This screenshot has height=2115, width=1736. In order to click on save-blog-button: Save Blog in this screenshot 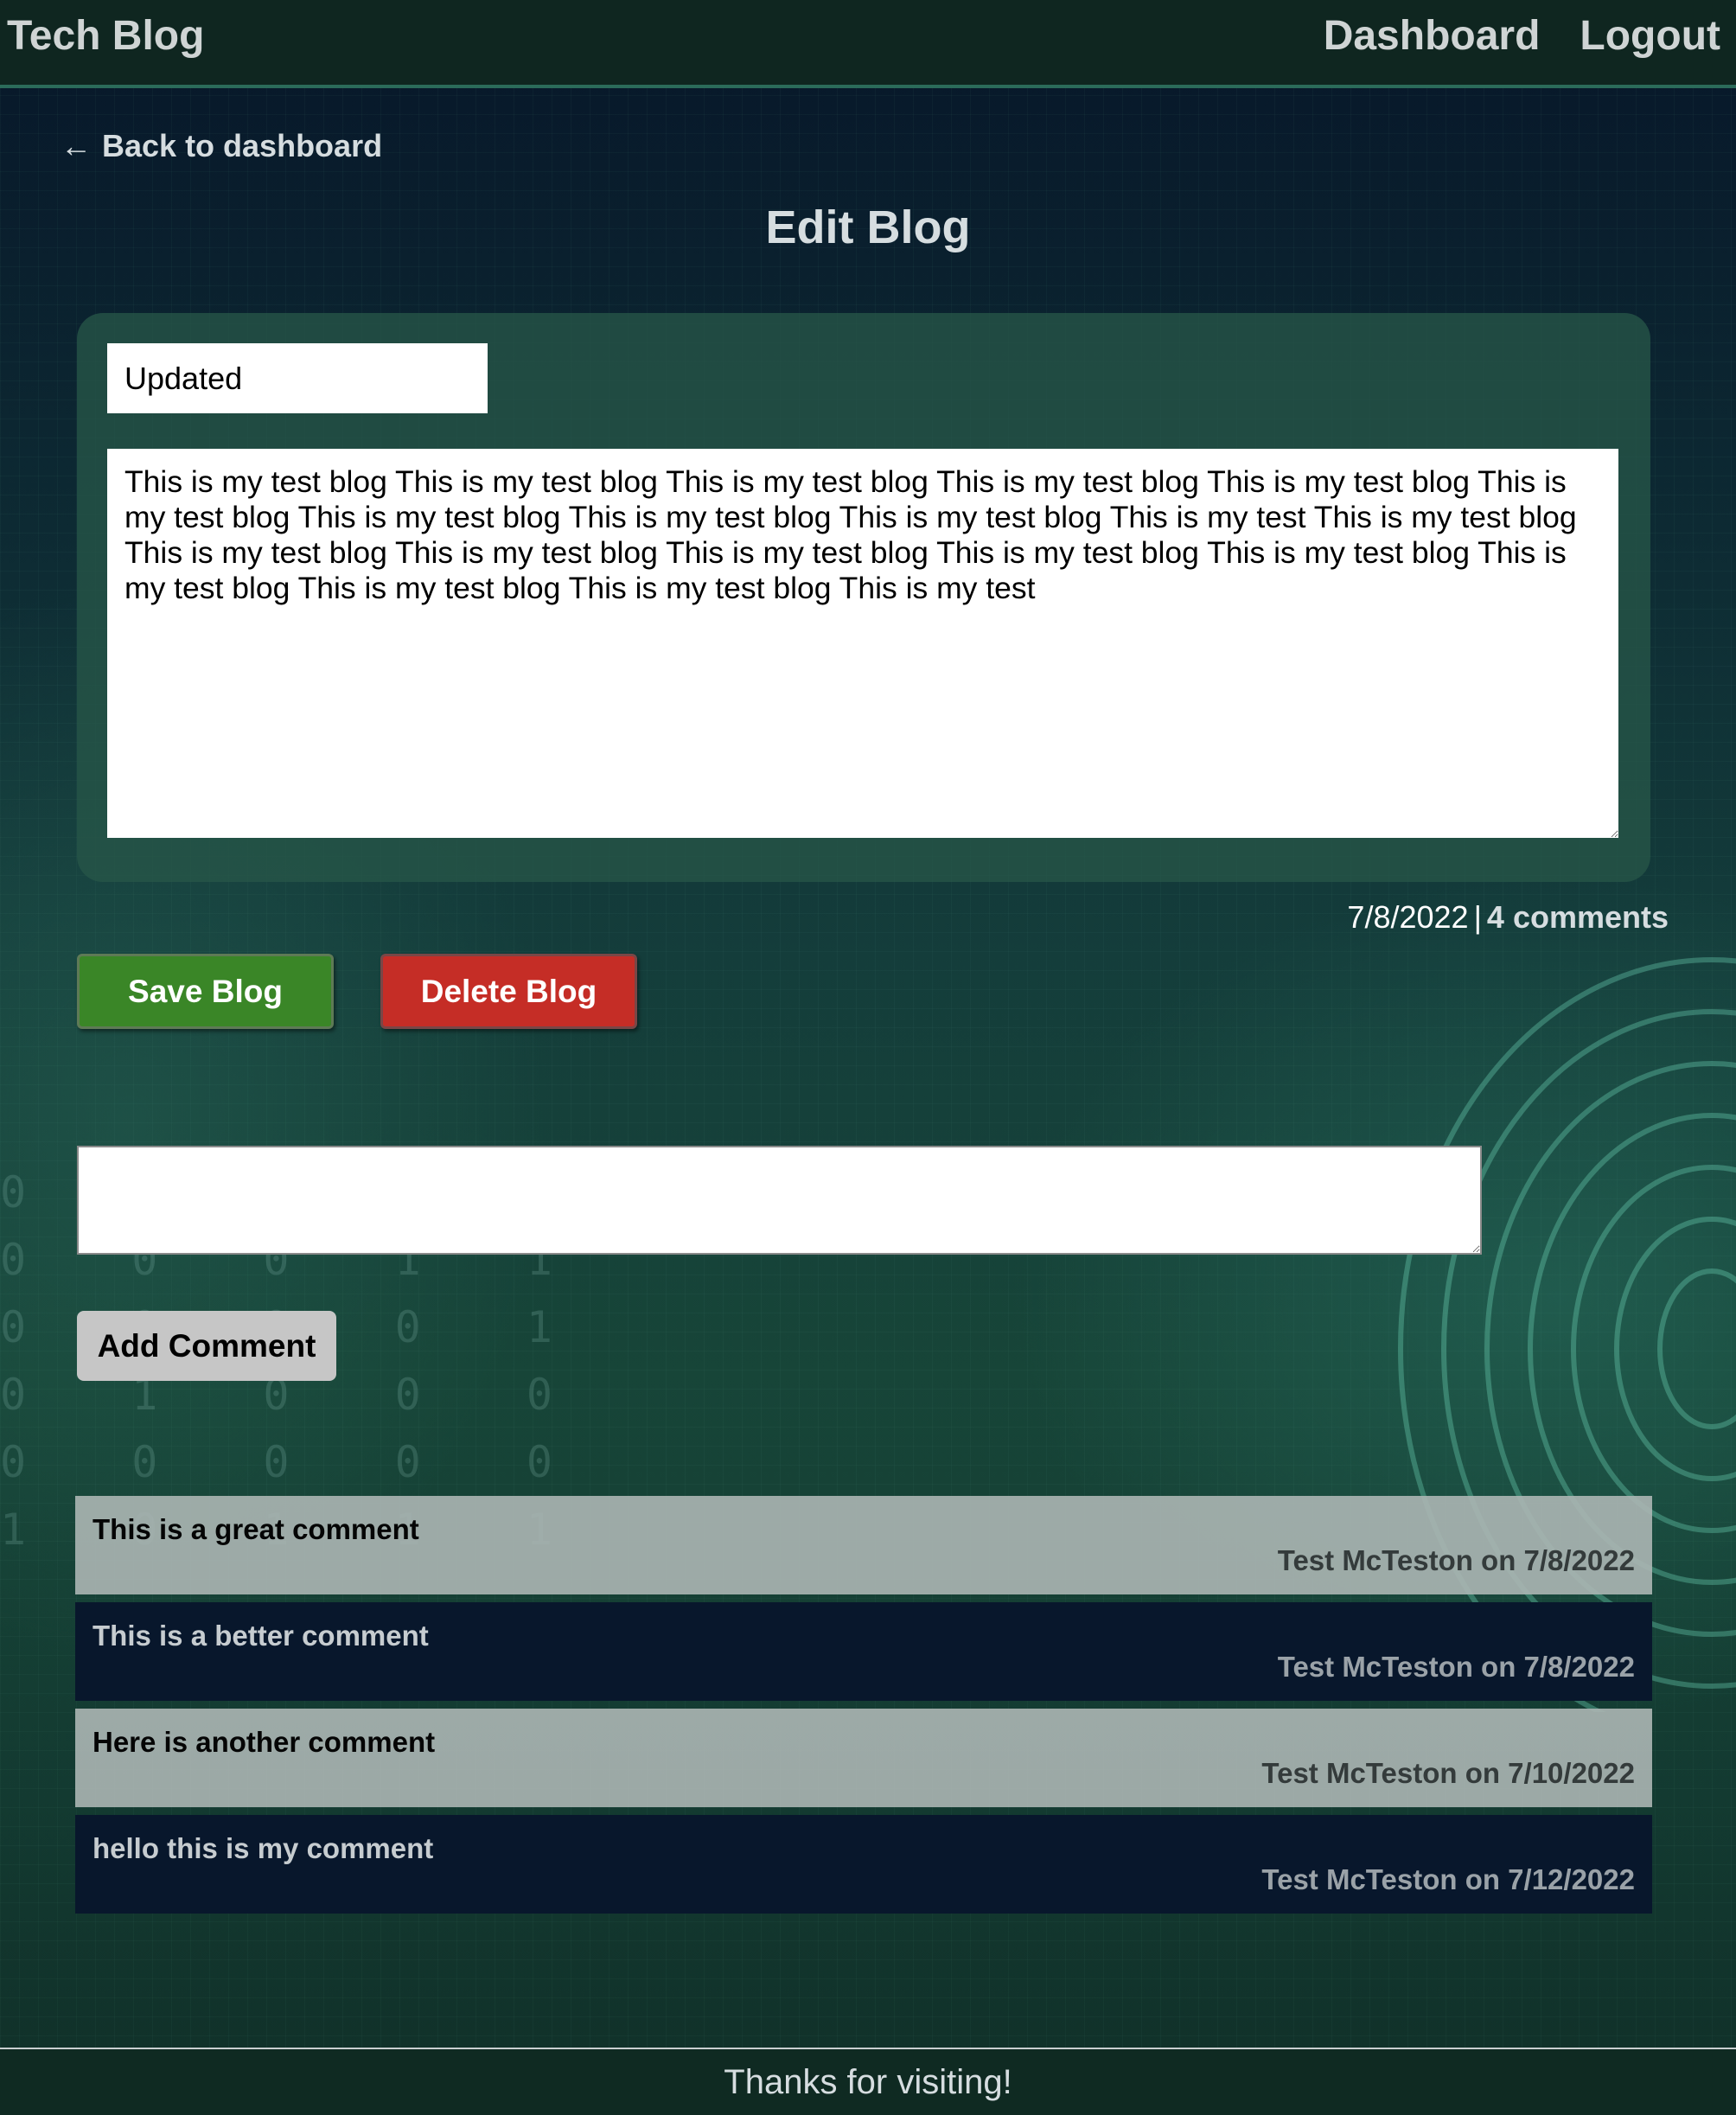, I will do `click(205, 991)`.